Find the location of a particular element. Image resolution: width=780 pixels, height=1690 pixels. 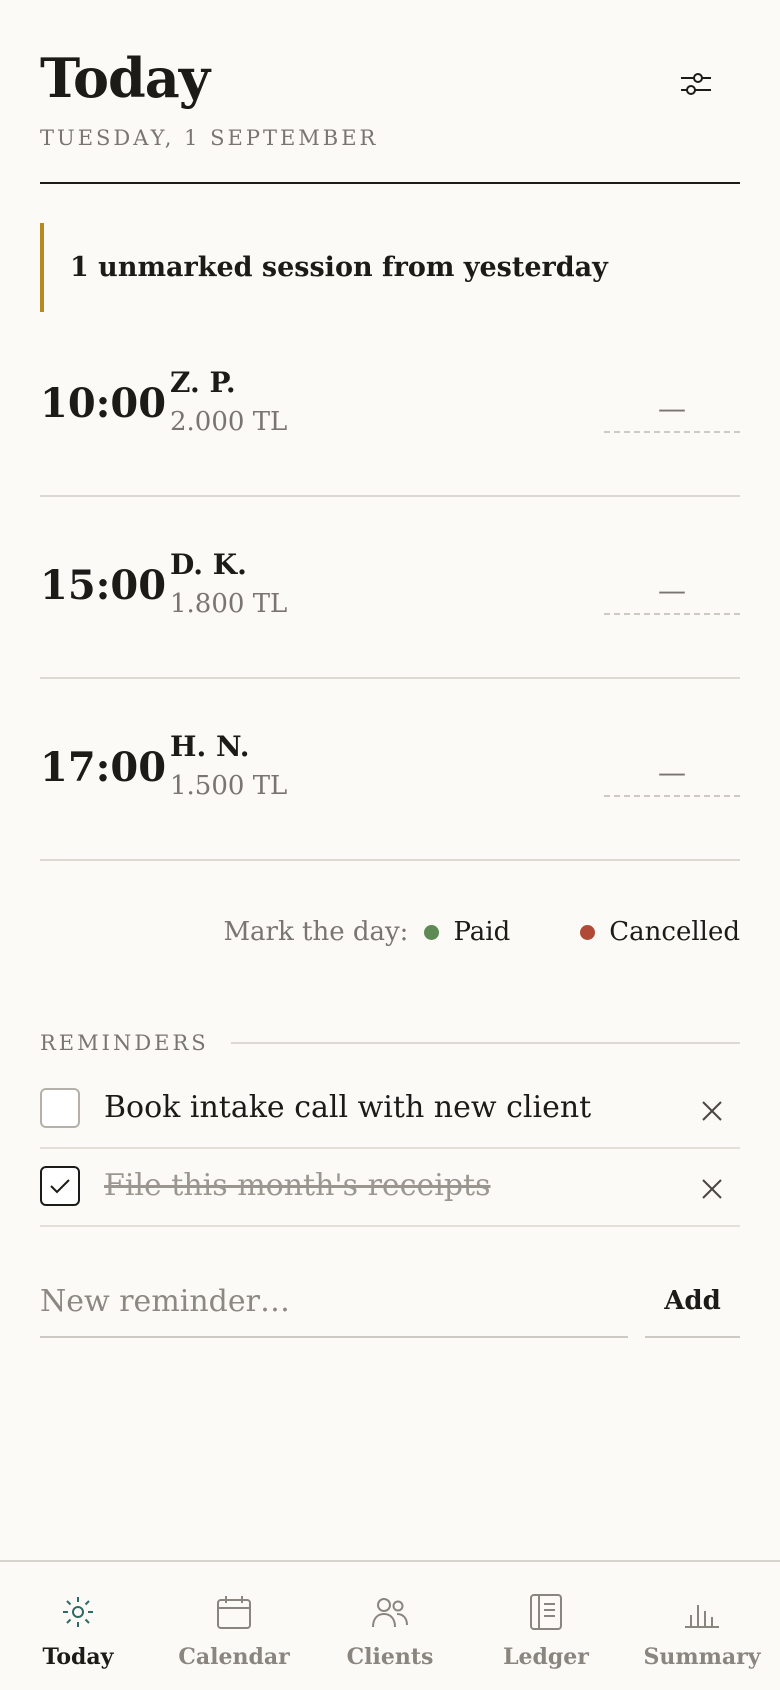

tab-ledger: Ledger is located at coordinates (546, 1626).